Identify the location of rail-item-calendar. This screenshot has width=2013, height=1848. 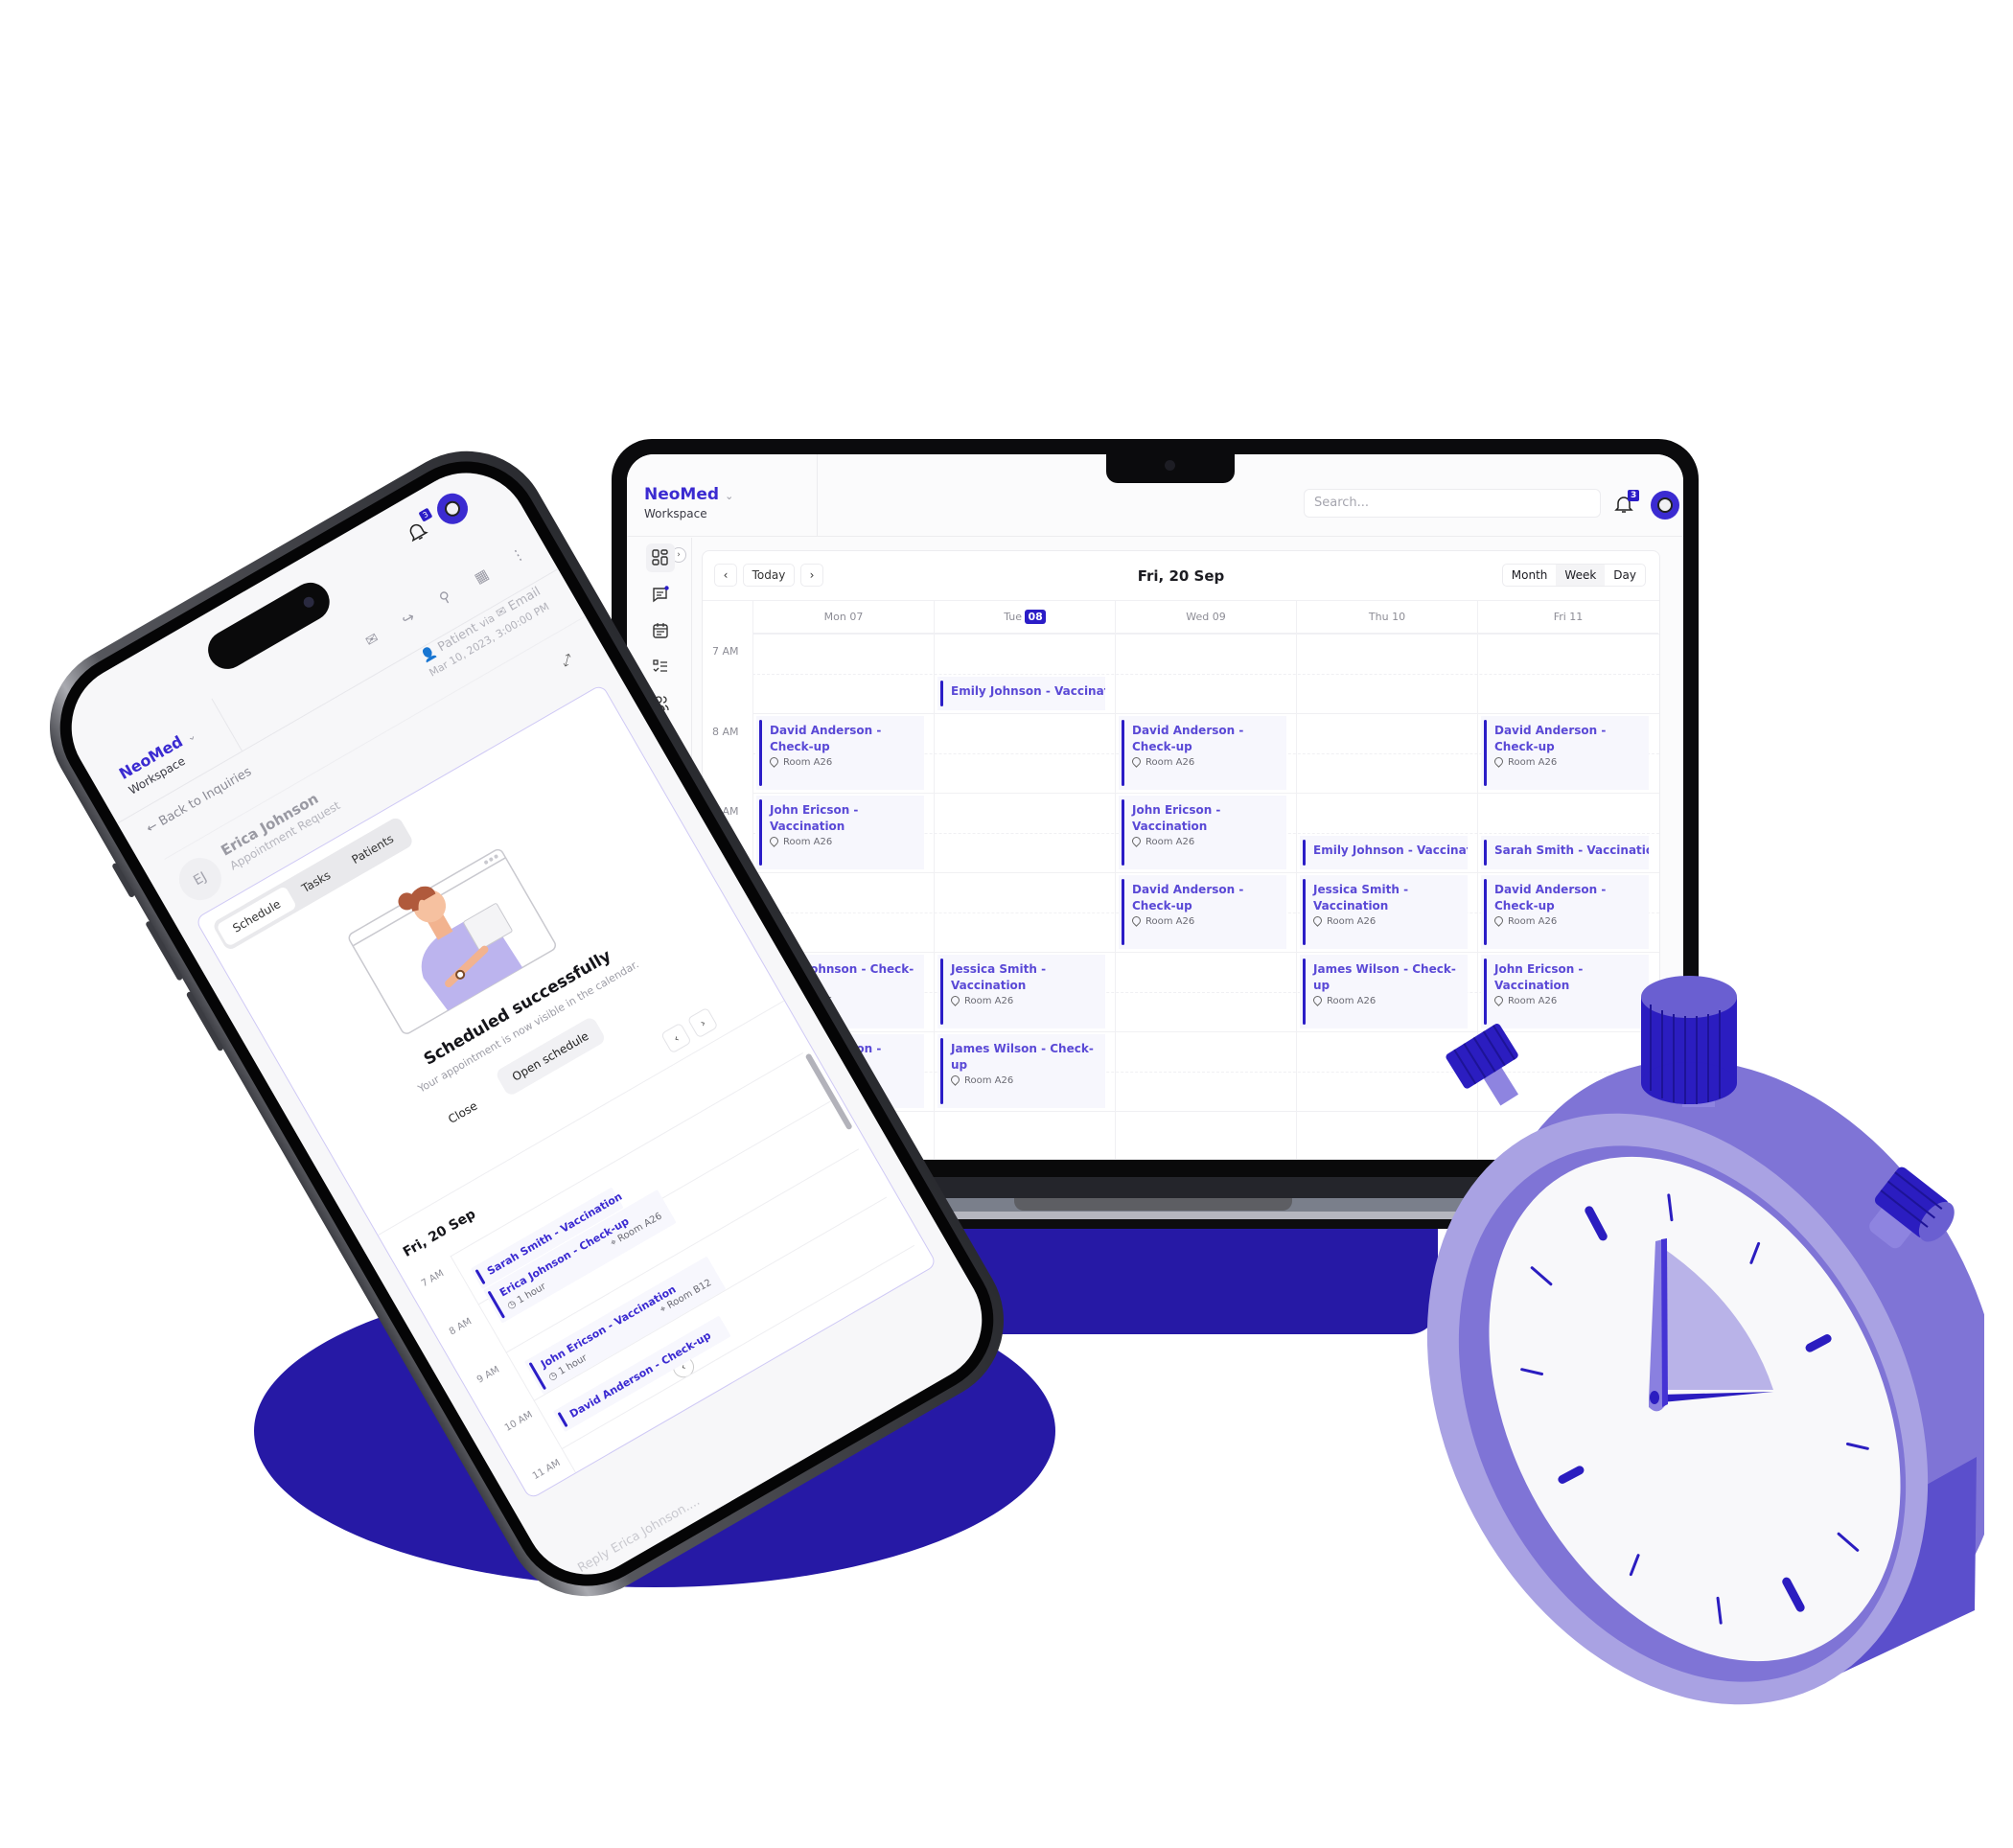
(660, 631).